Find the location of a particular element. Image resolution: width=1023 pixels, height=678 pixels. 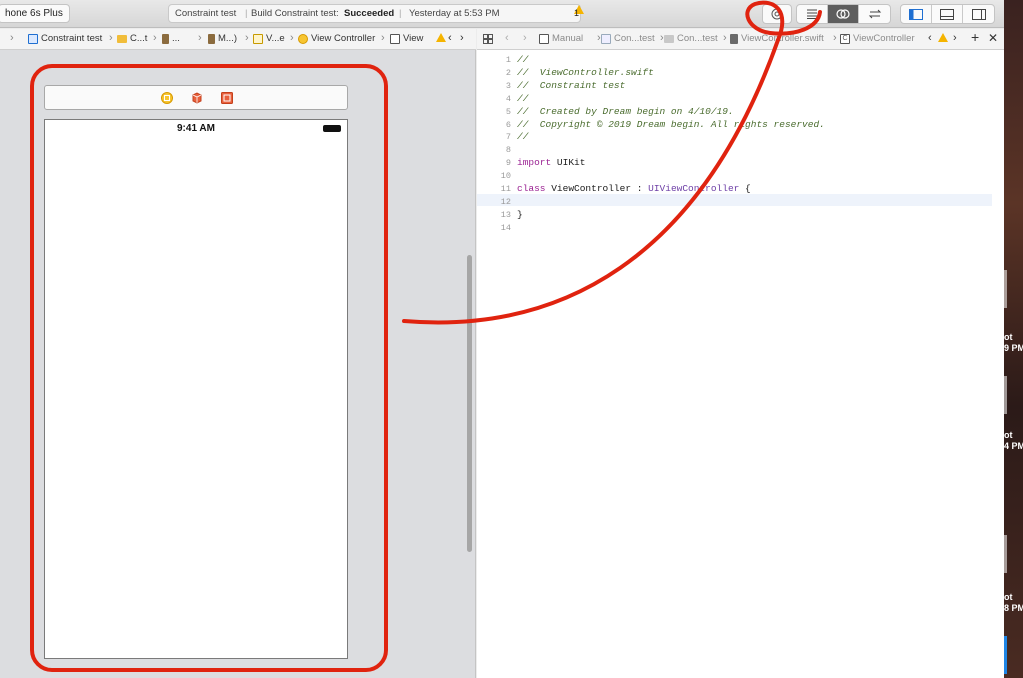

swap-arrows-icon is located at coordinates (874, 14).